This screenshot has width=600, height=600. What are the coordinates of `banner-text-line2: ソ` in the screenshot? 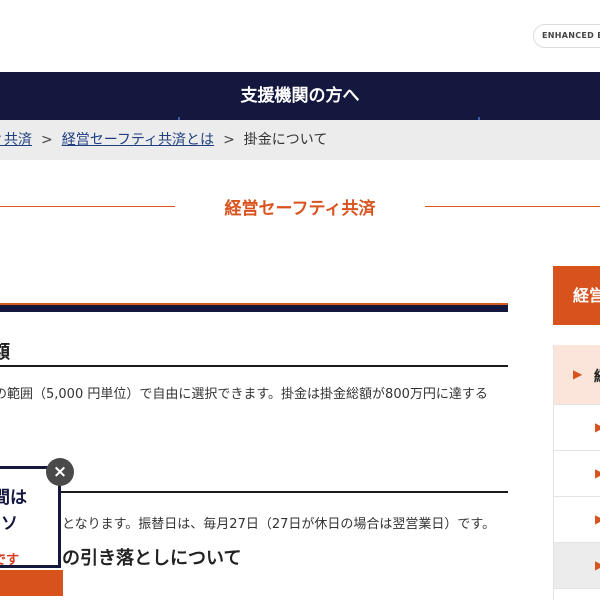 It's located at (9, 524).